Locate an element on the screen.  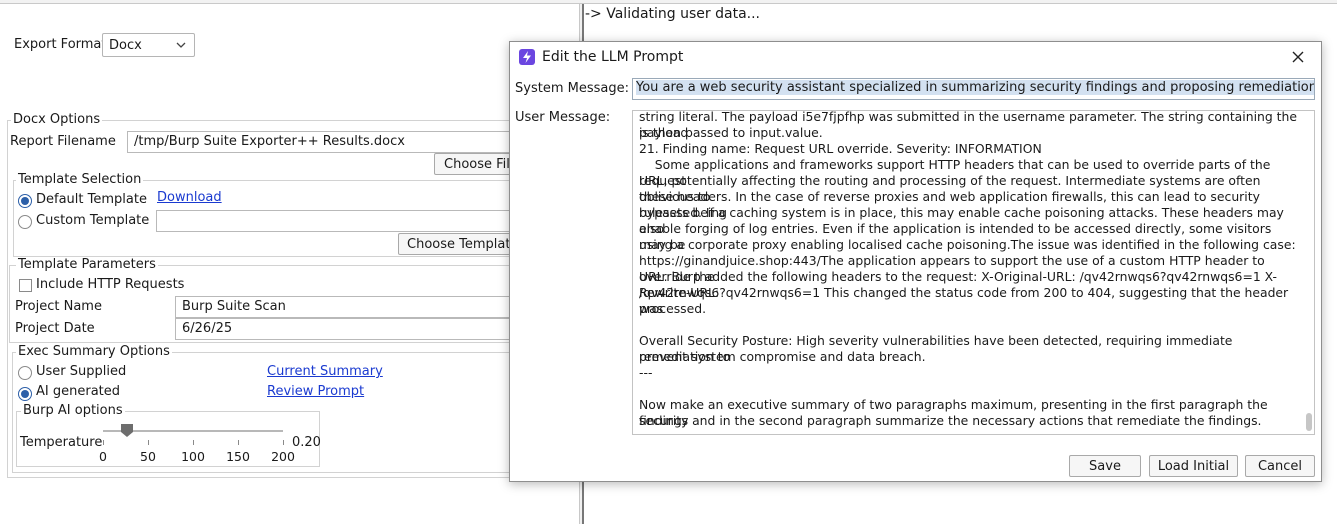
project-date-field: 6/26/25 is located at coordinates (345, 329).